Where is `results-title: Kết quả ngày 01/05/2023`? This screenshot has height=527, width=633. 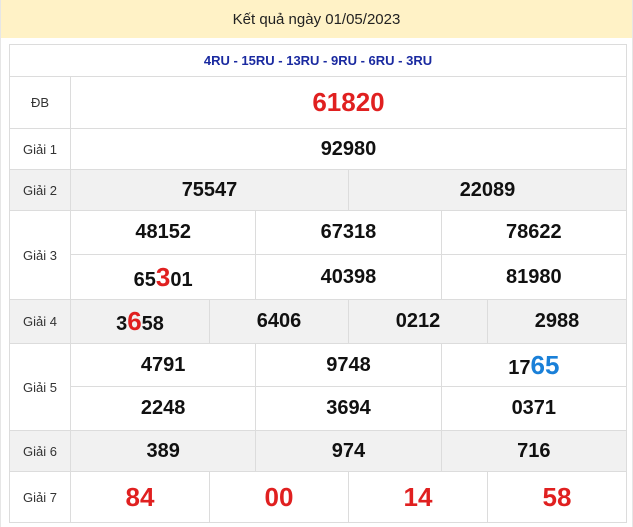
results-title: Kết quả ngày 01/05/2023 is located at coordinates (316, 19).